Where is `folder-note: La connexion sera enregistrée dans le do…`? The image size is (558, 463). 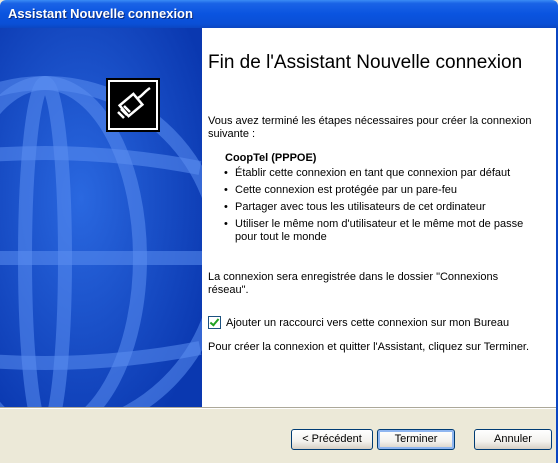
folder-note: La connexion sera enregistrée dans le do… is located at coordinates (353, 283).